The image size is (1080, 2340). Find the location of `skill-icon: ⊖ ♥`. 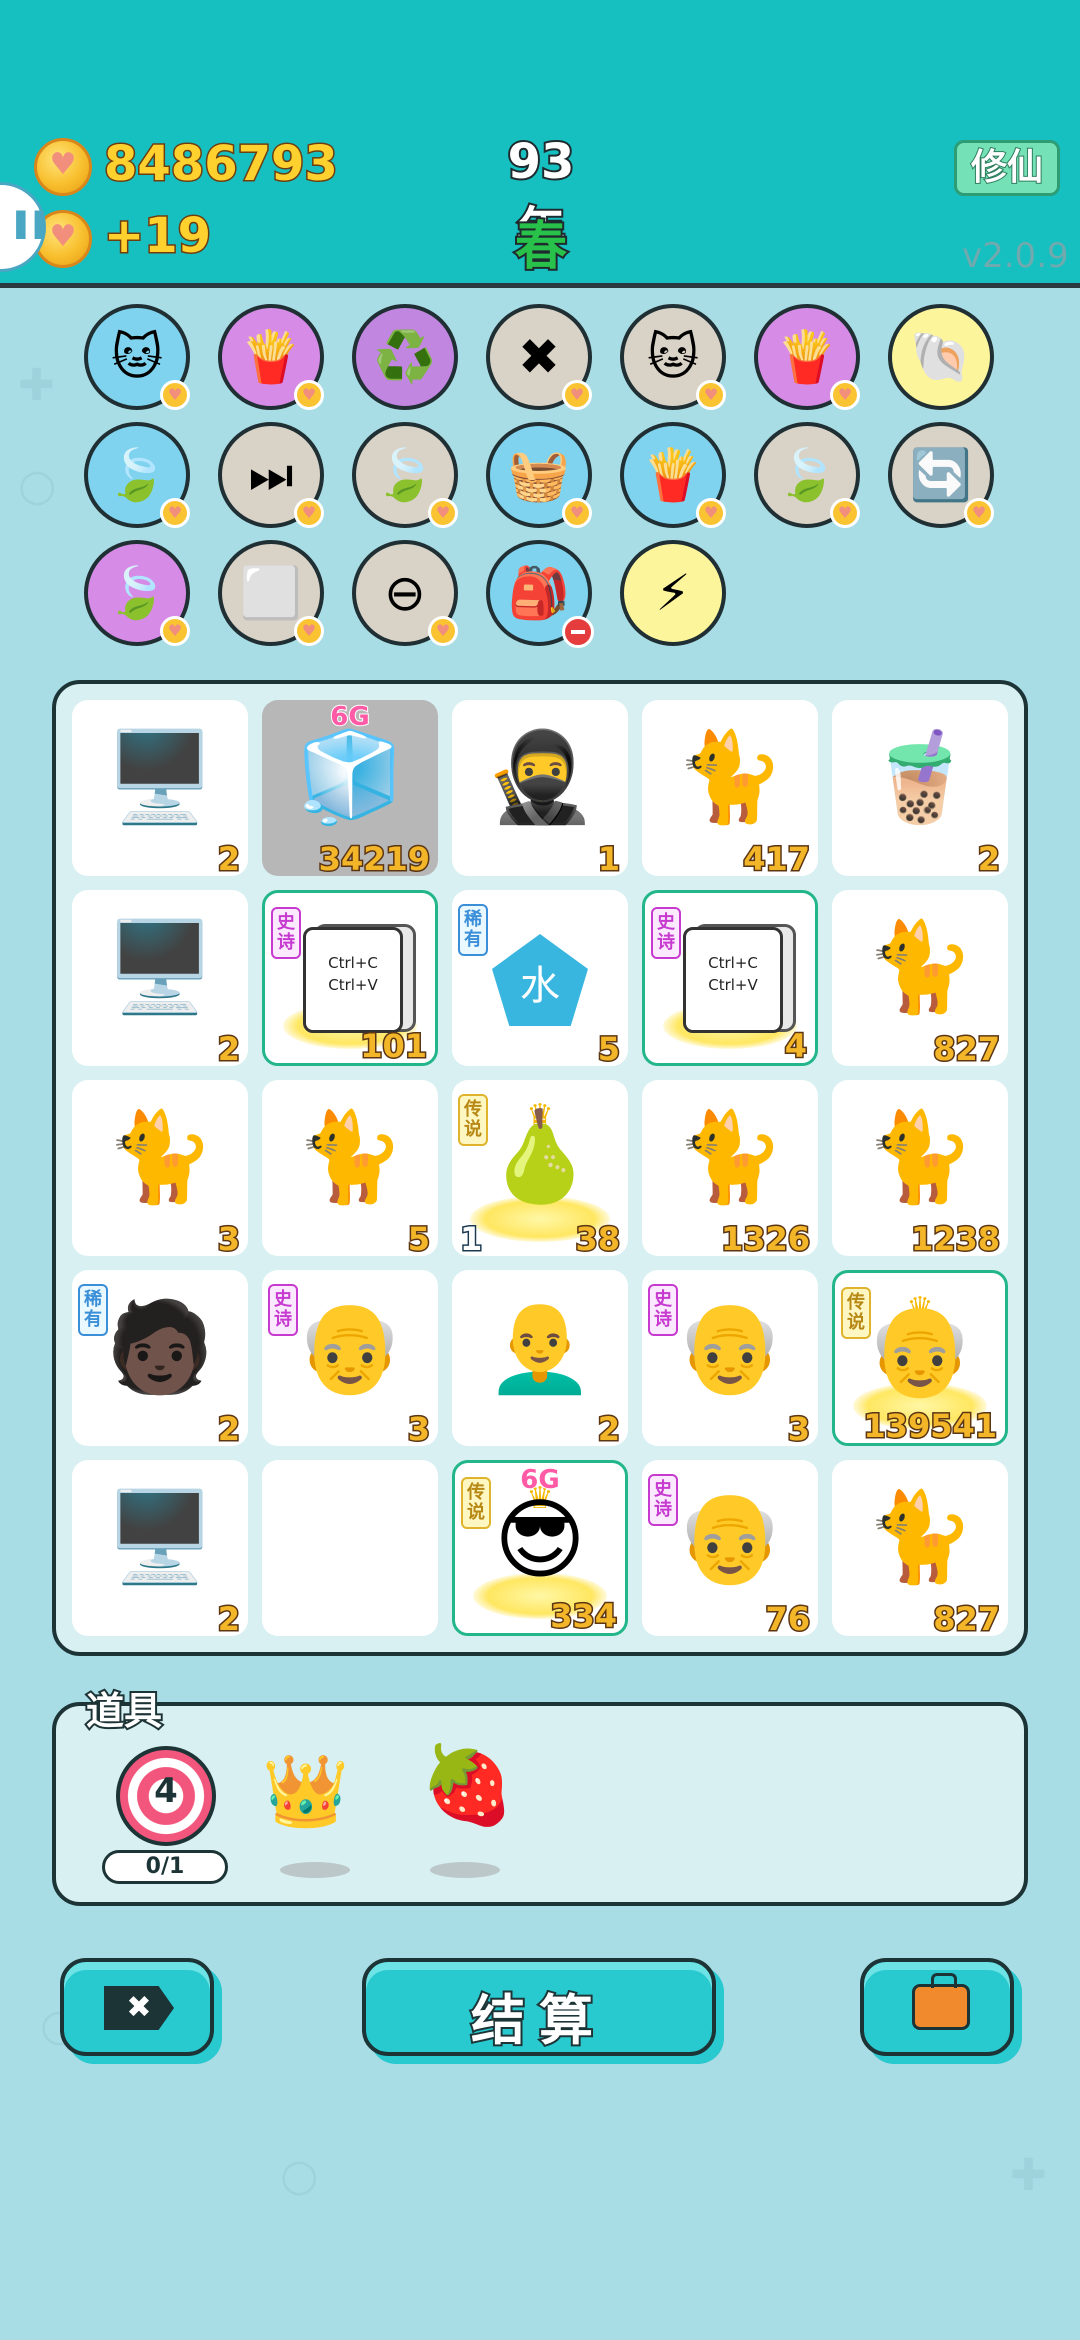

skill-icon: ⊖ ♥ is located at coordinates (405, 593).